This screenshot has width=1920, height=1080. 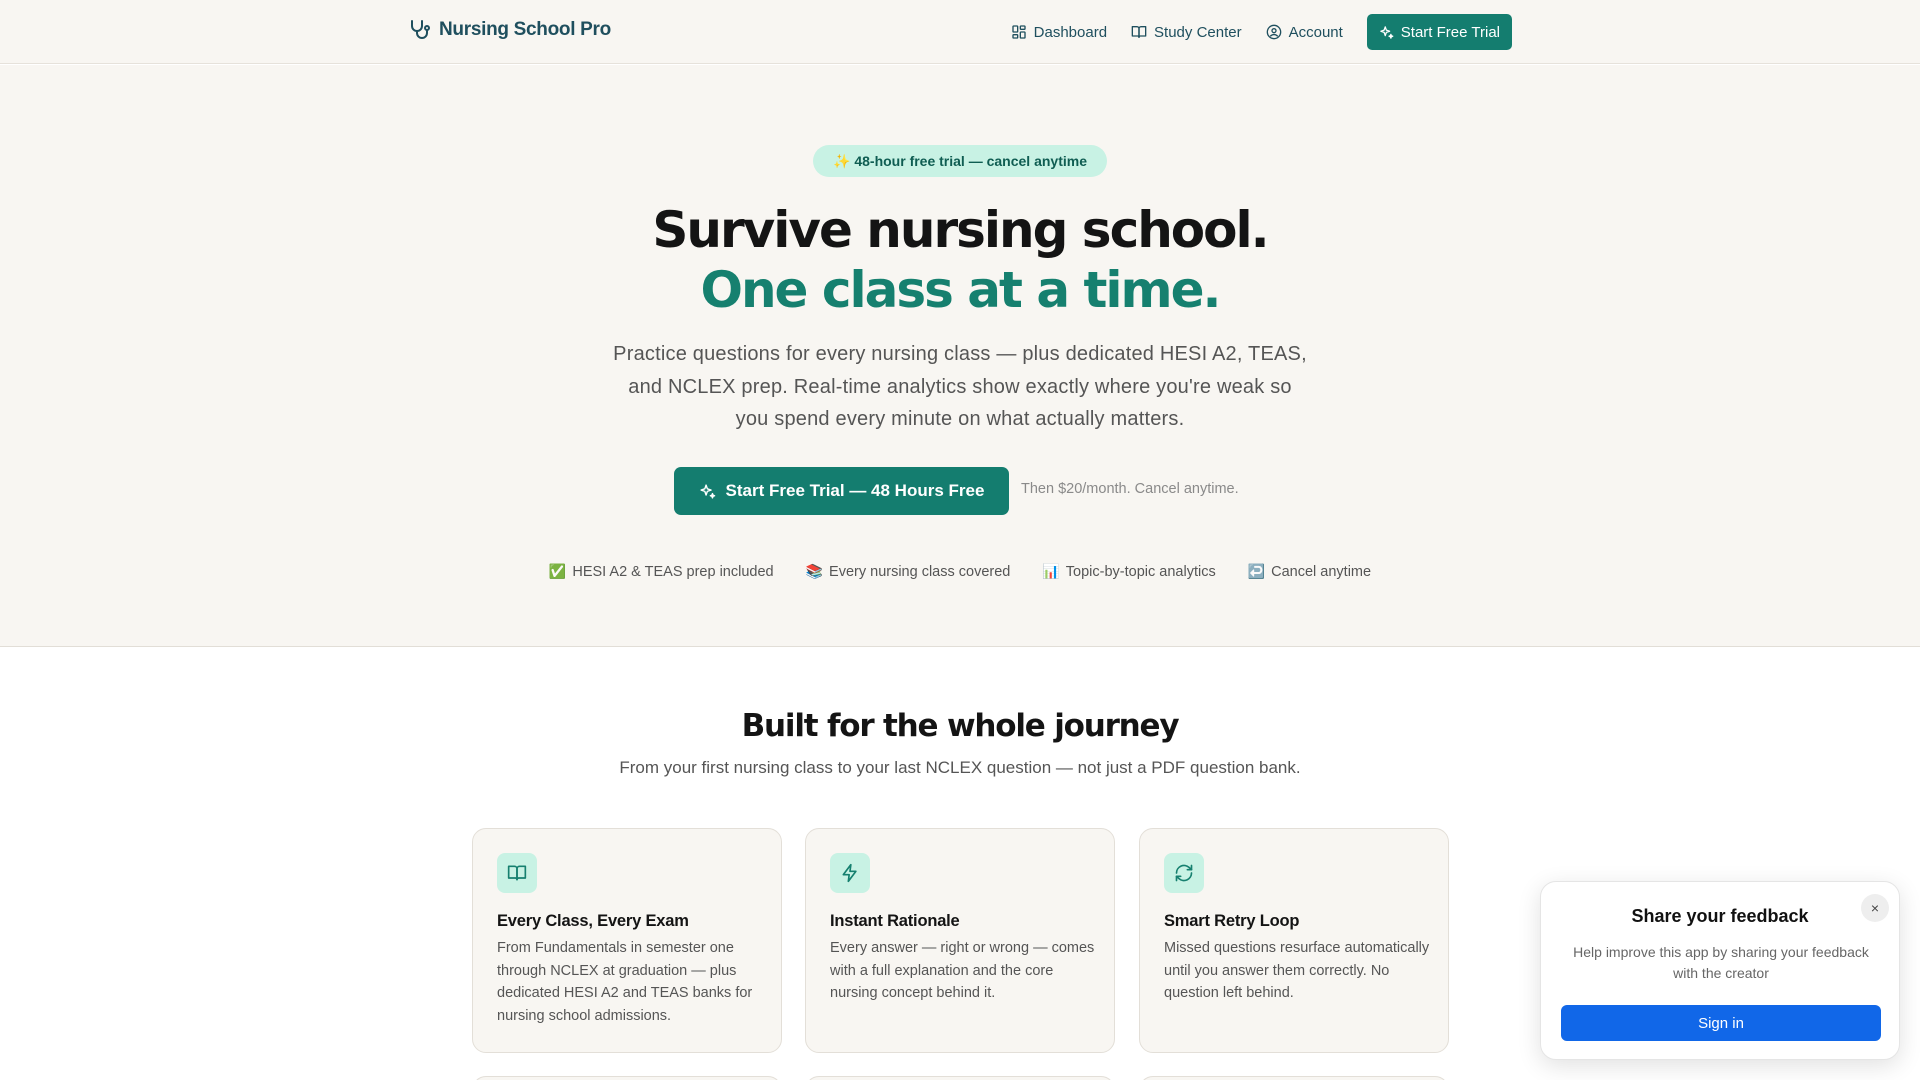 I want to click on nav-study-center-label: Study Center, so click(x=1198, y=32).